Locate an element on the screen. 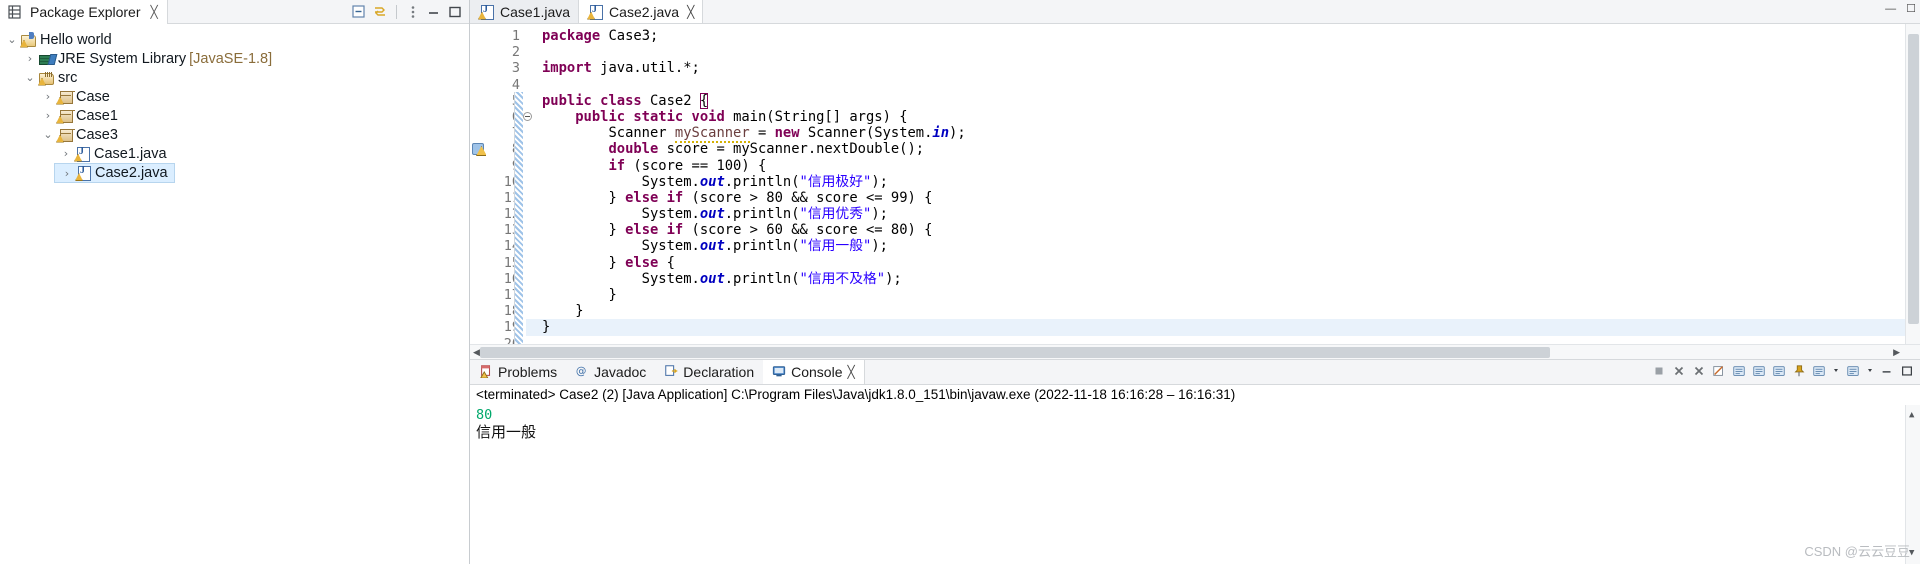 The height and width of the screenshot is (564, 1920). clear-console-icon is located at coordinates (1719, 372).